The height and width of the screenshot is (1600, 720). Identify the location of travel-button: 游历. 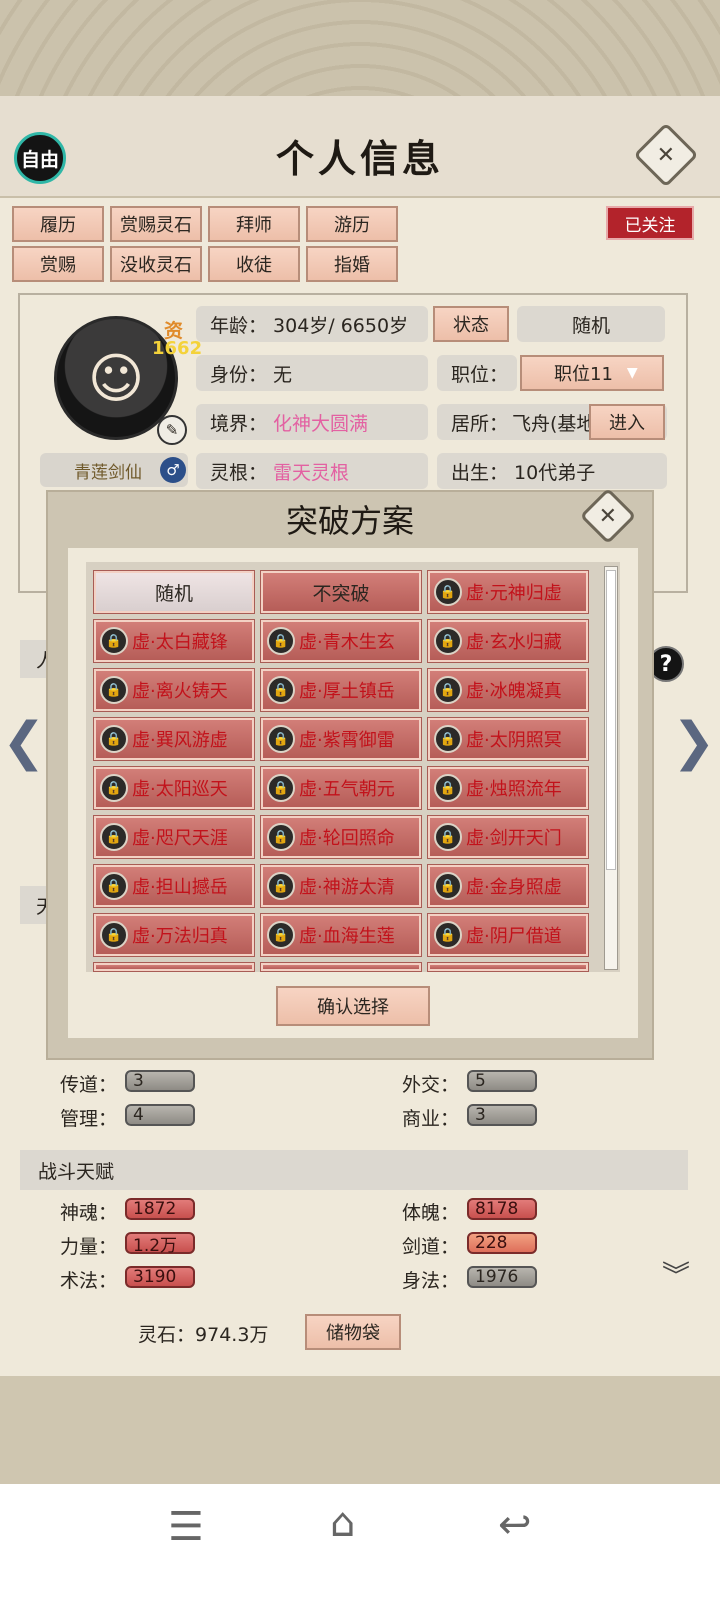
(352, 224).